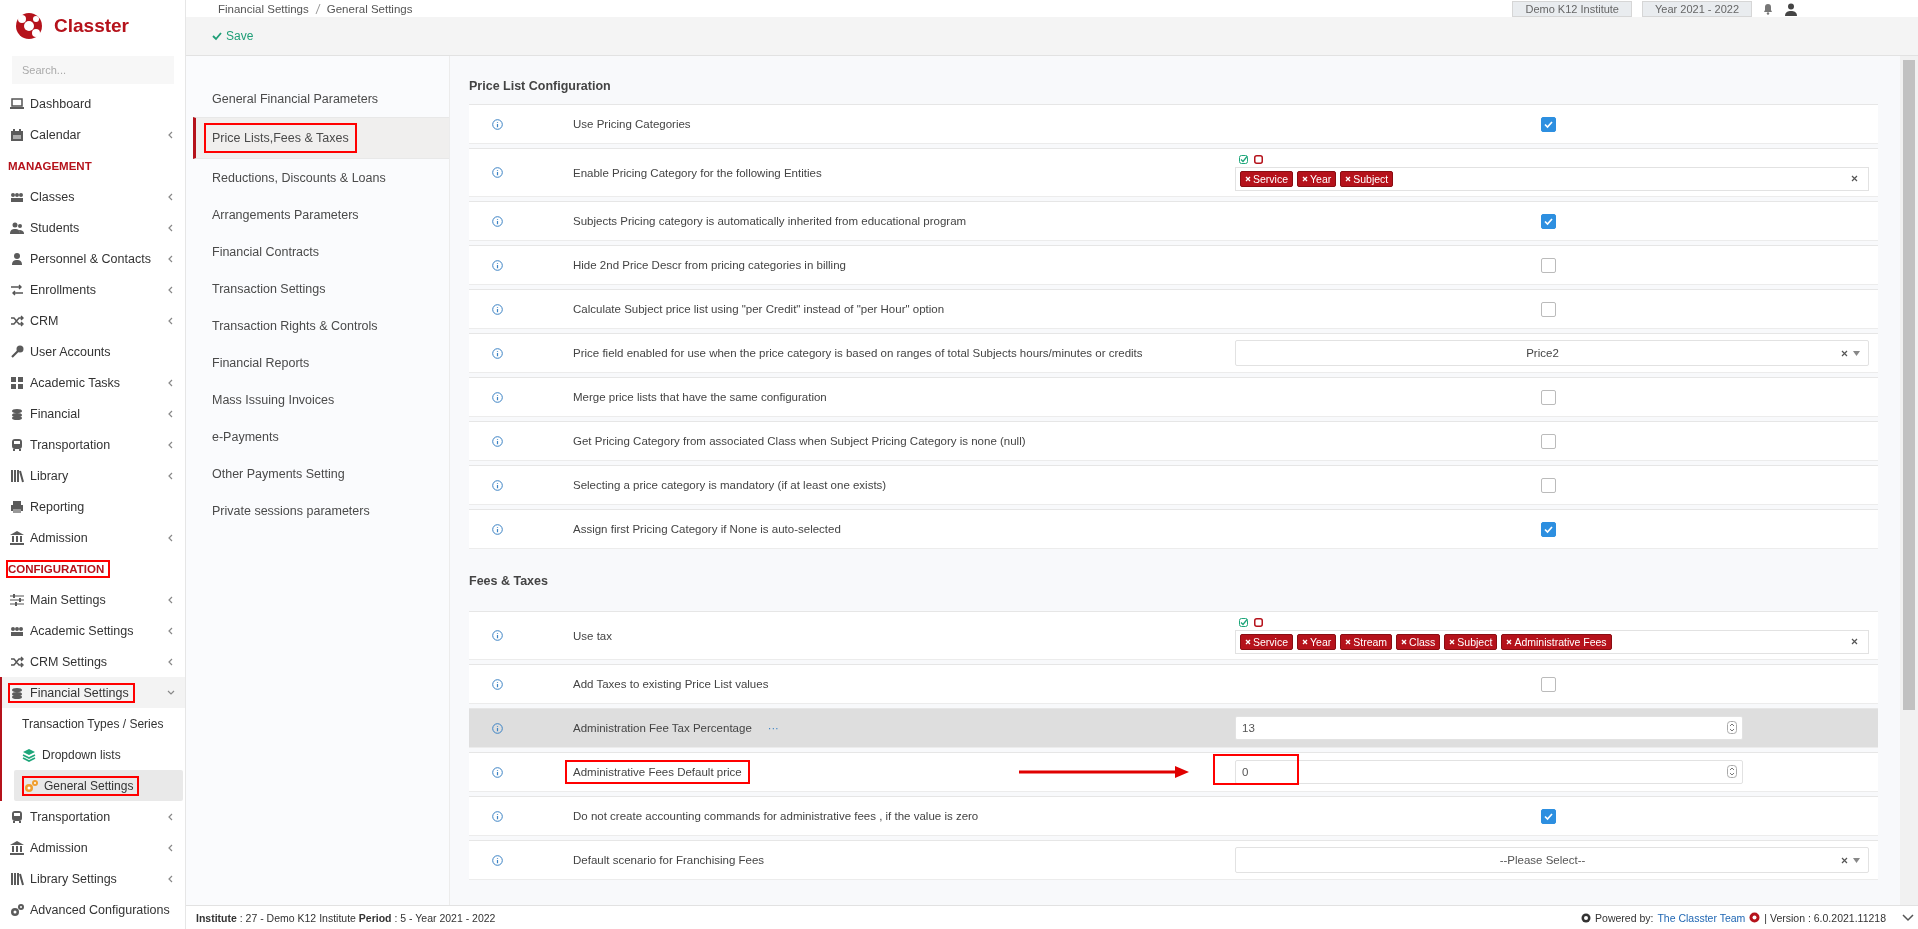 This screenshot has width=1918, height=929. I want to click on sidebar-item: Classes, so click(92, 196).